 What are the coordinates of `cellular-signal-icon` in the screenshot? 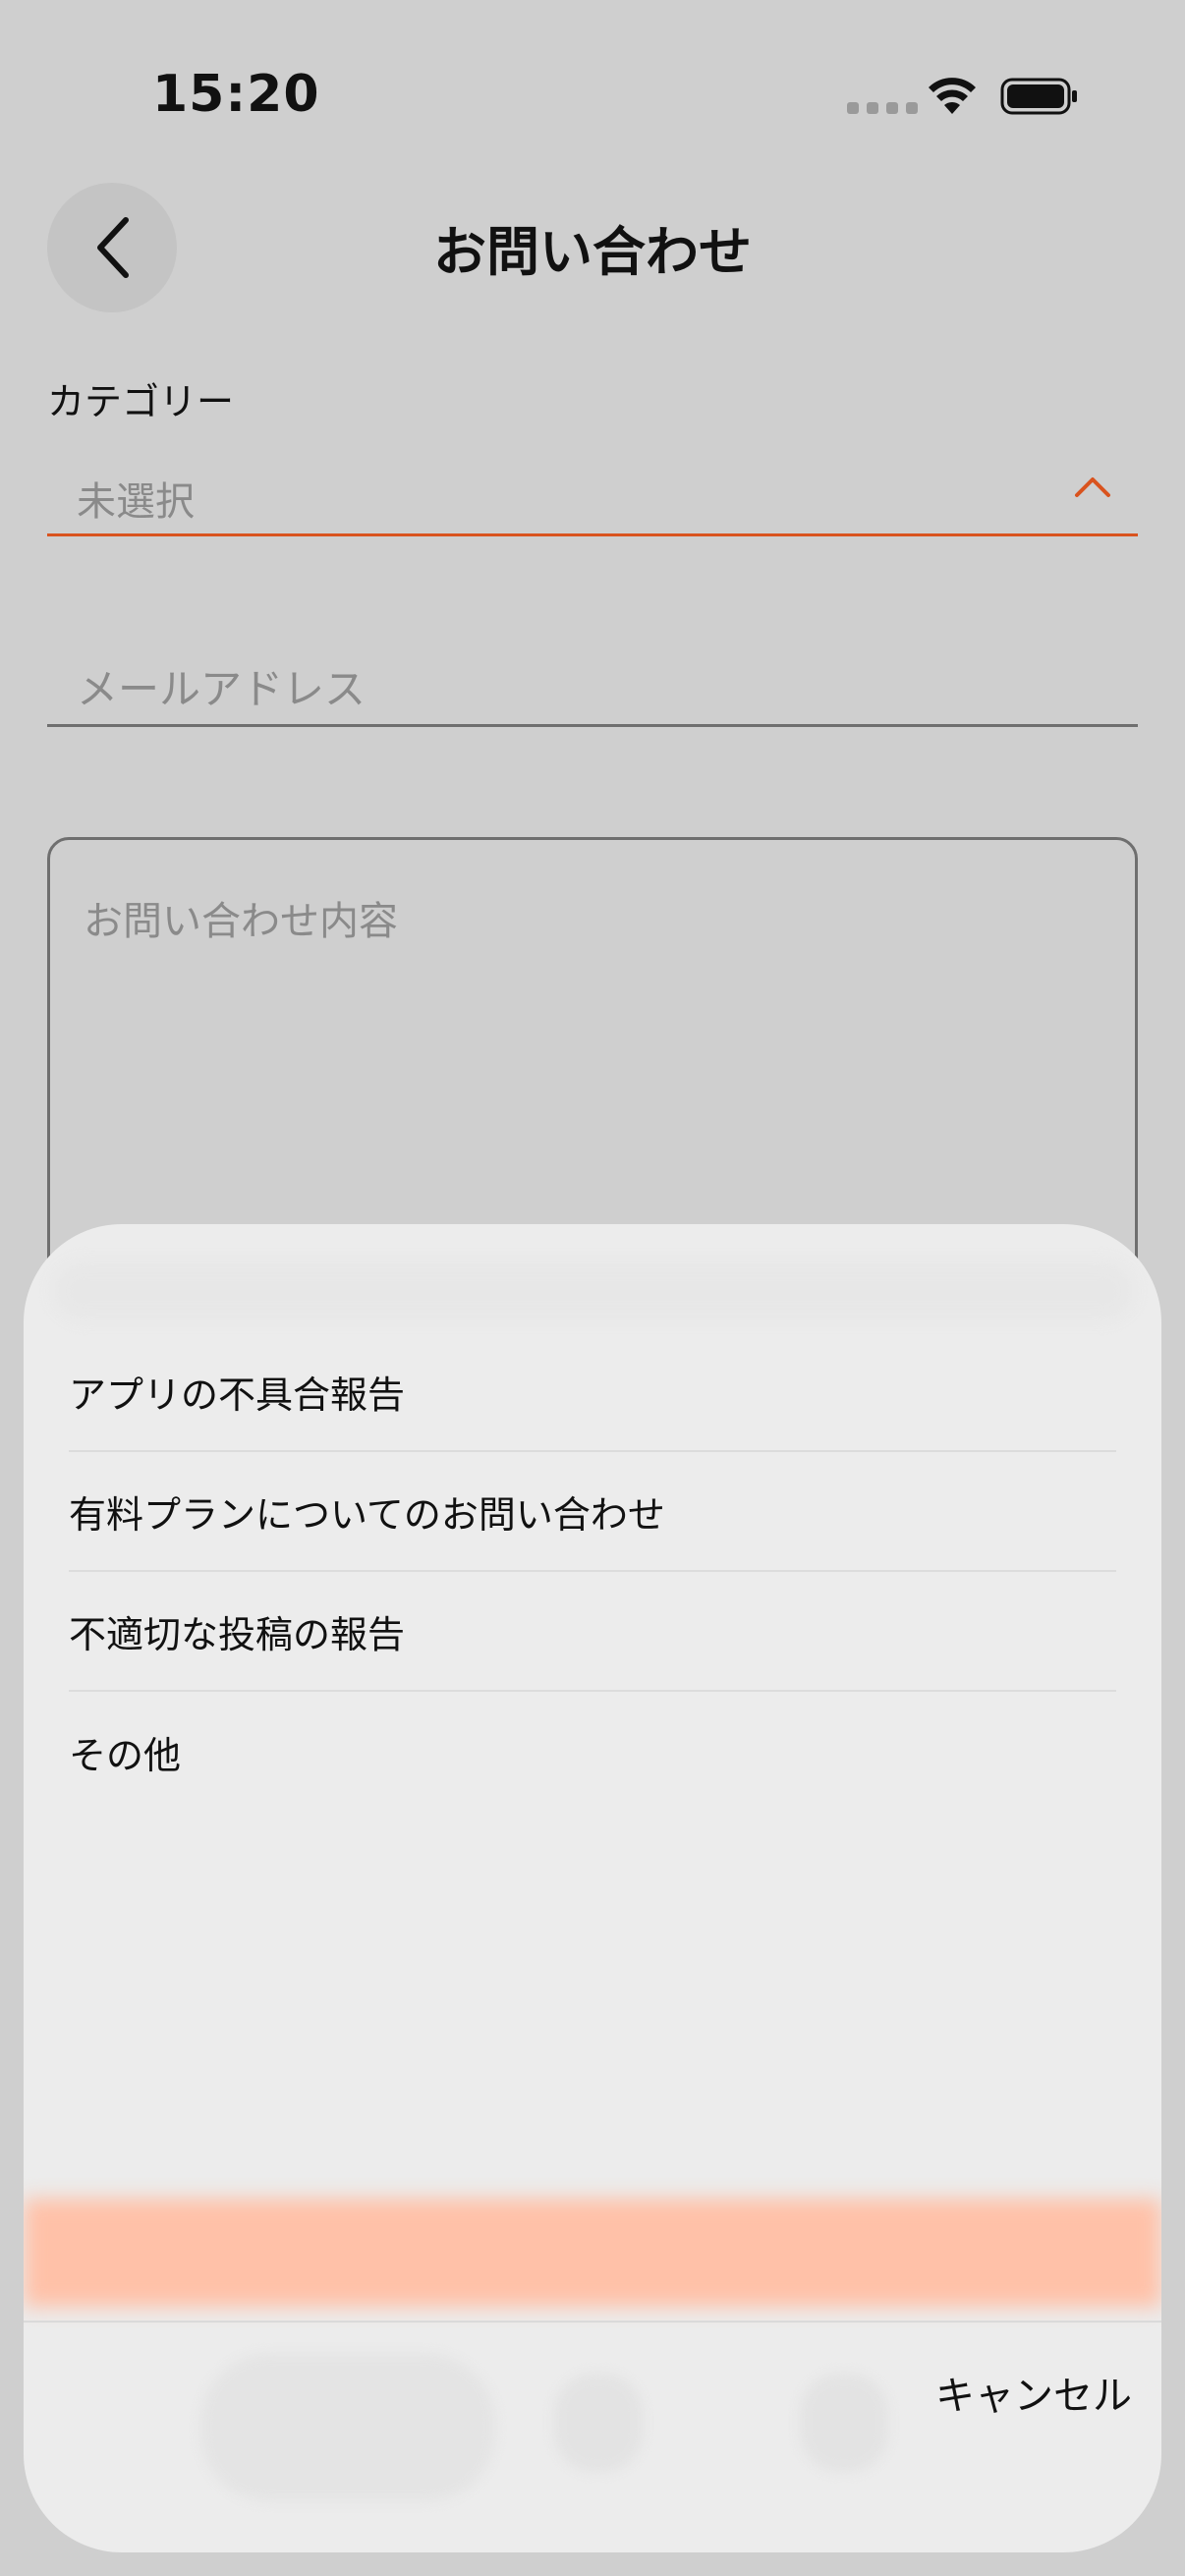 It's located at (883, 108).